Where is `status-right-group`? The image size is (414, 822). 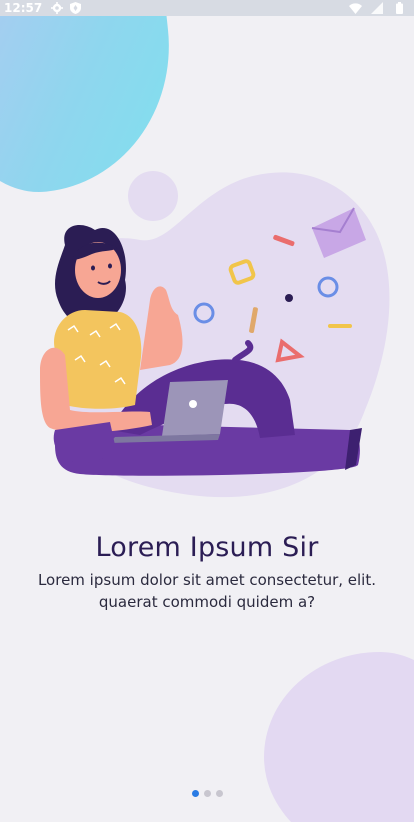 status-right-group is located at coordinates (379, 8).